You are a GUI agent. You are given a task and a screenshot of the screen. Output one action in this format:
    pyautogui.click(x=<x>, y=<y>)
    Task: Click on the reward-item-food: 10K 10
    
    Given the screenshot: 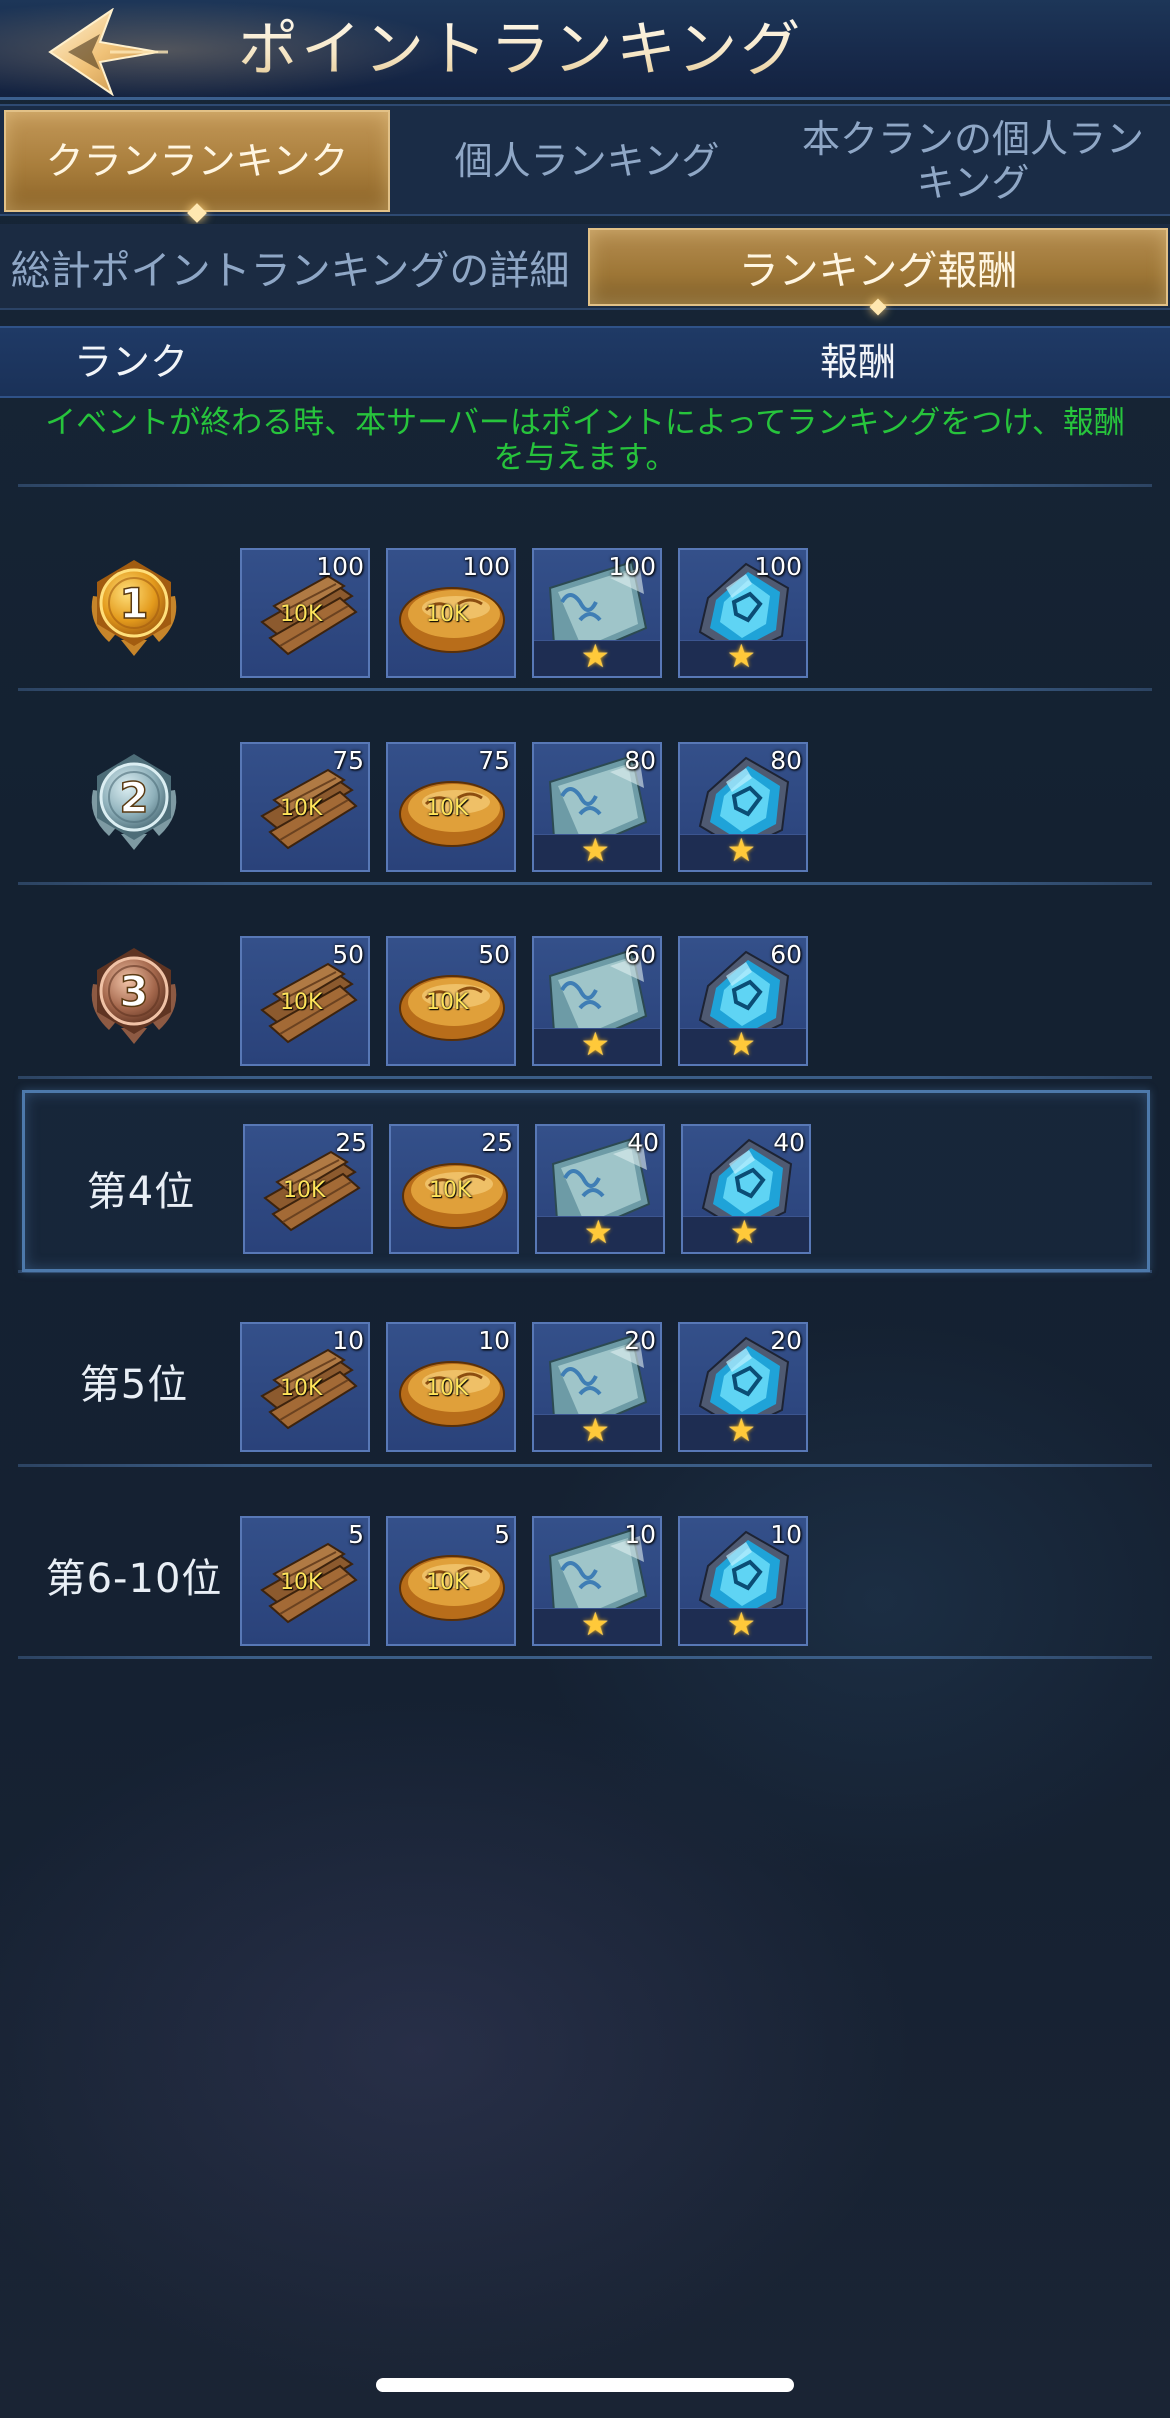 What is the action you would take?
    pyautogui.click(x=451, y=1387)
    